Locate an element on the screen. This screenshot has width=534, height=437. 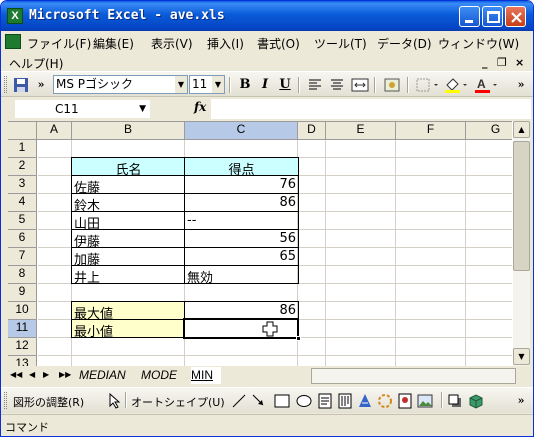
workbook-icon is located at coordinates (13, 41).